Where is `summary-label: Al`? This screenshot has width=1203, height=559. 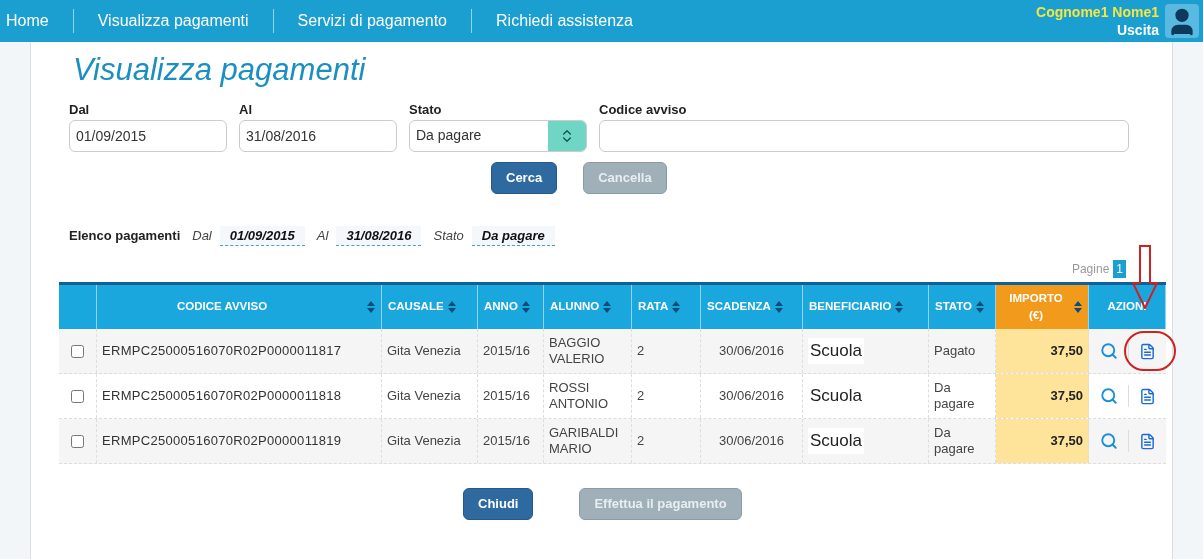
summary-label: Al is located at coordinates (322, 236).